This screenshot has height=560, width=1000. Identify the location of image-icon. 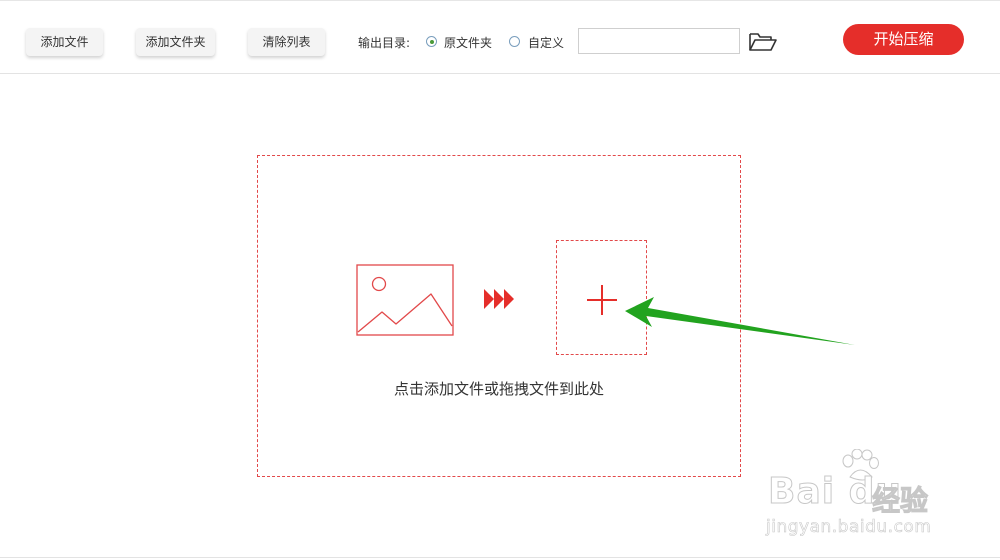
(405, 300).